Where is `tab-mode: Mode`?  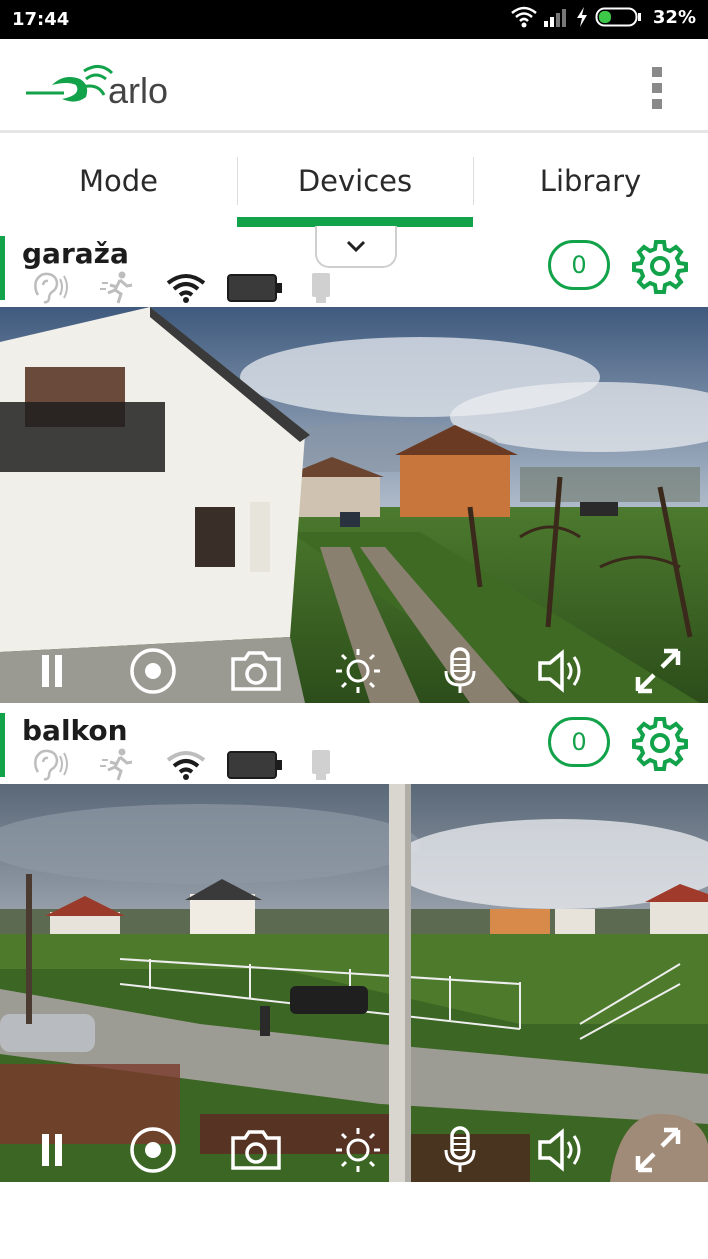 tab-mode: Mode is located at coordinates (118, 181).